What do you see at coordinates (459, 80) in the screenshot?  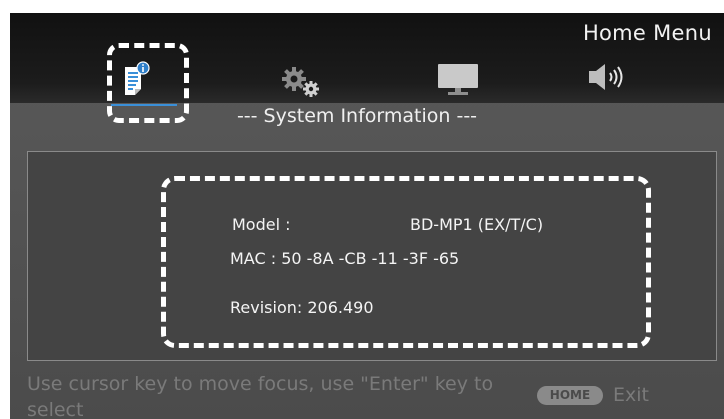 I see `monitor-icon` at bounding box center [459, 80].